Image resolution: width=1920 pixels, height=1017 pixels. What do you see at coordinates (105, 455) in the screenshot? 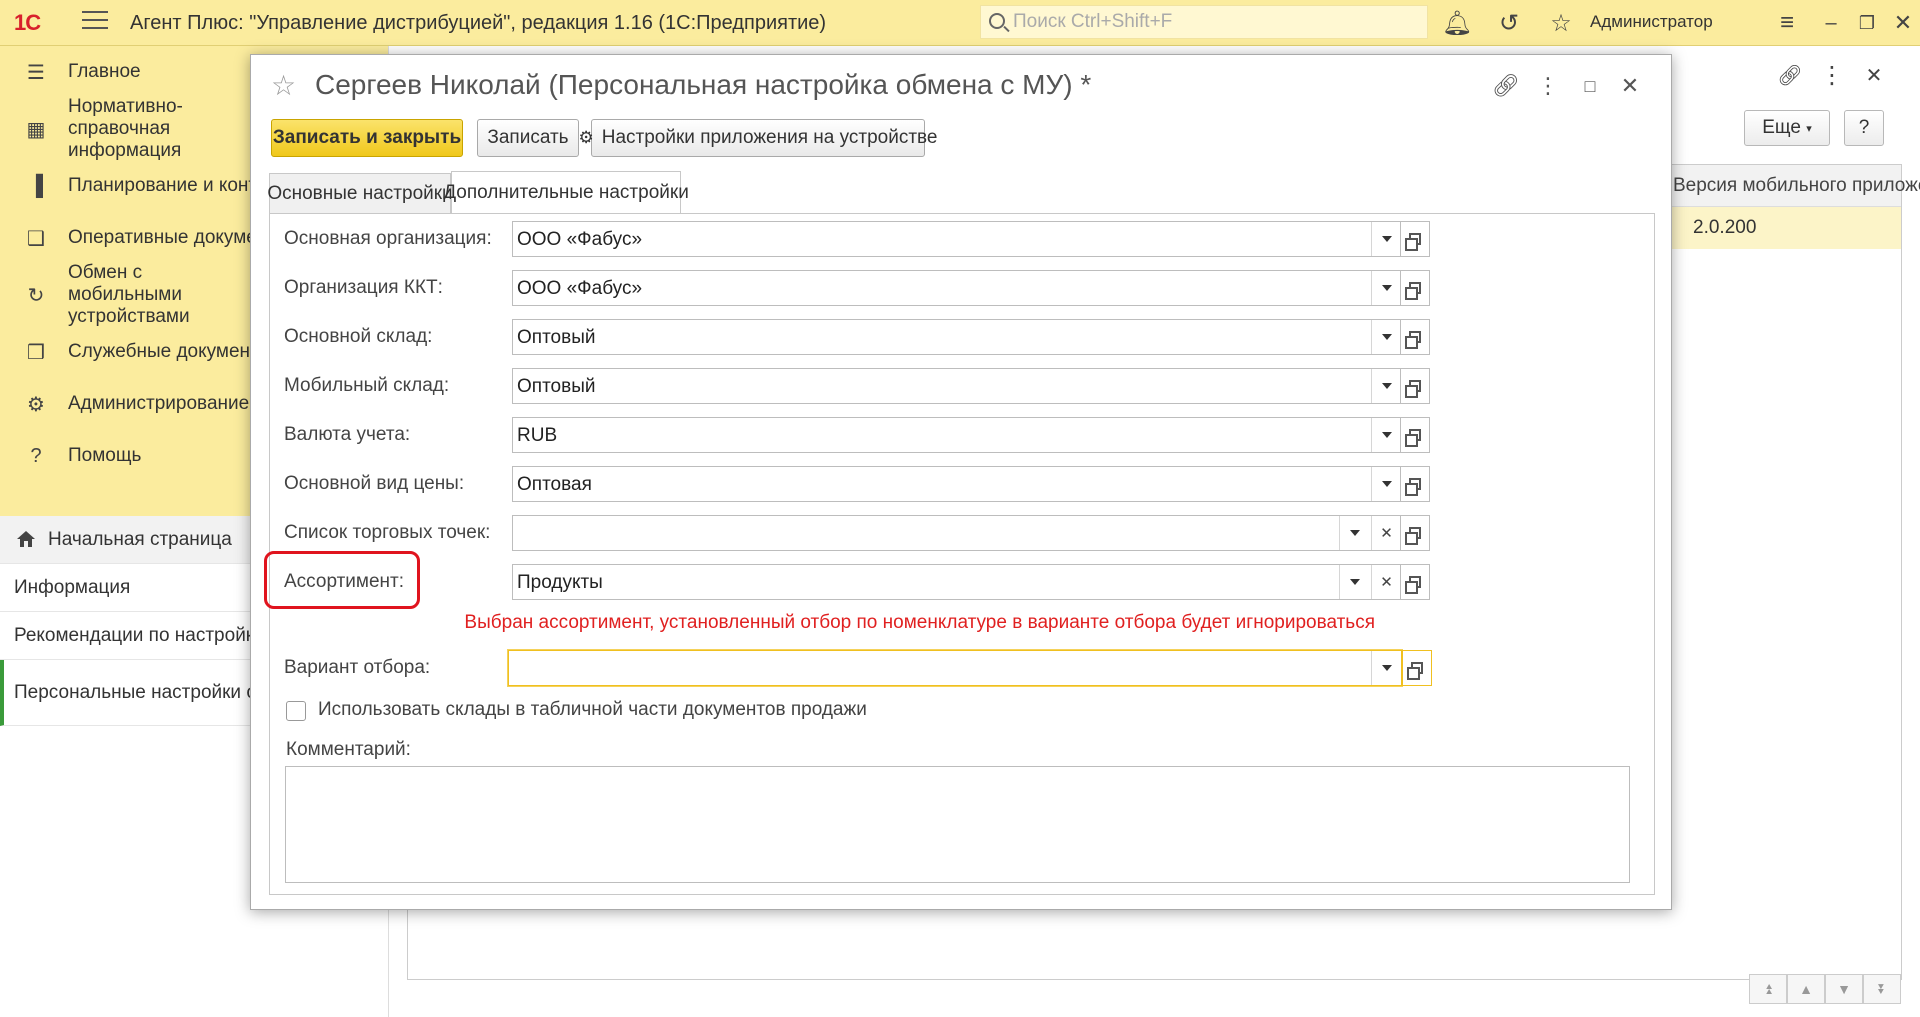
I see `section-label: Помощь` at bounding box center [105, 455].